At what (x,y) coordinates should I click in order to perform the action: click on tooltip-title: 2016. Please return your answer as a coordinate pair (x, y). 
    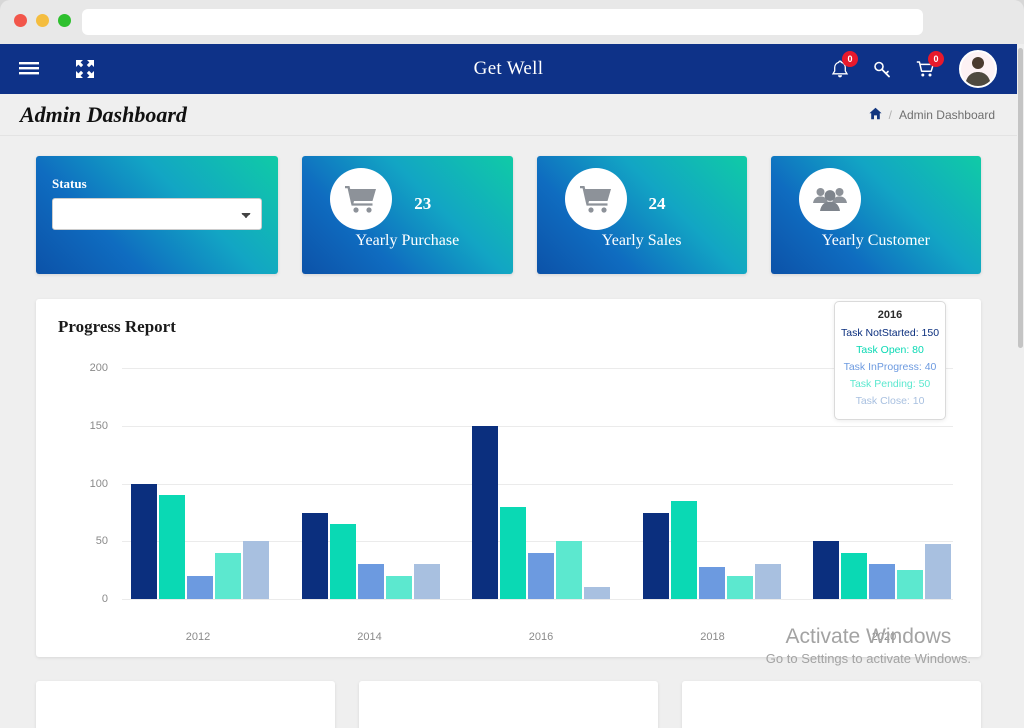
    Looking at the image, I should click on (890, 315).